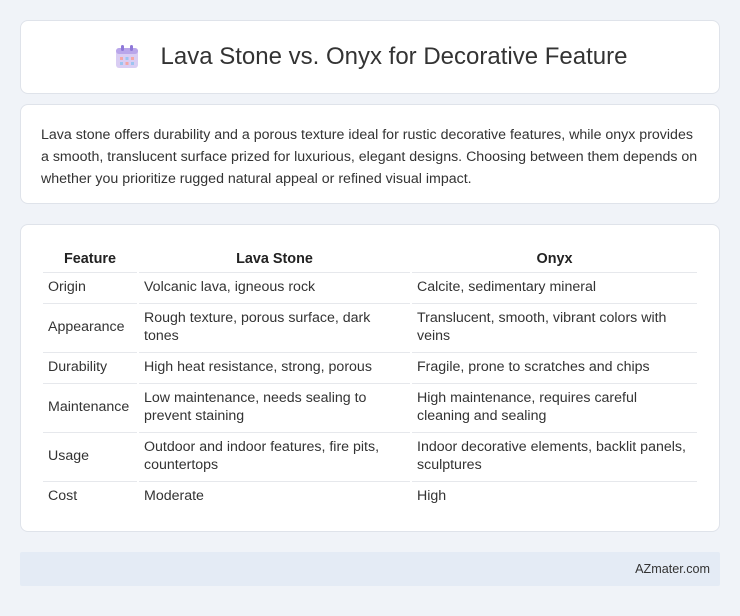 The image size is (740, 616). What do you see at coordinates (554, 495) in the screenshot?
I see `onyx-cell: High` at bounding box center [554, 495].